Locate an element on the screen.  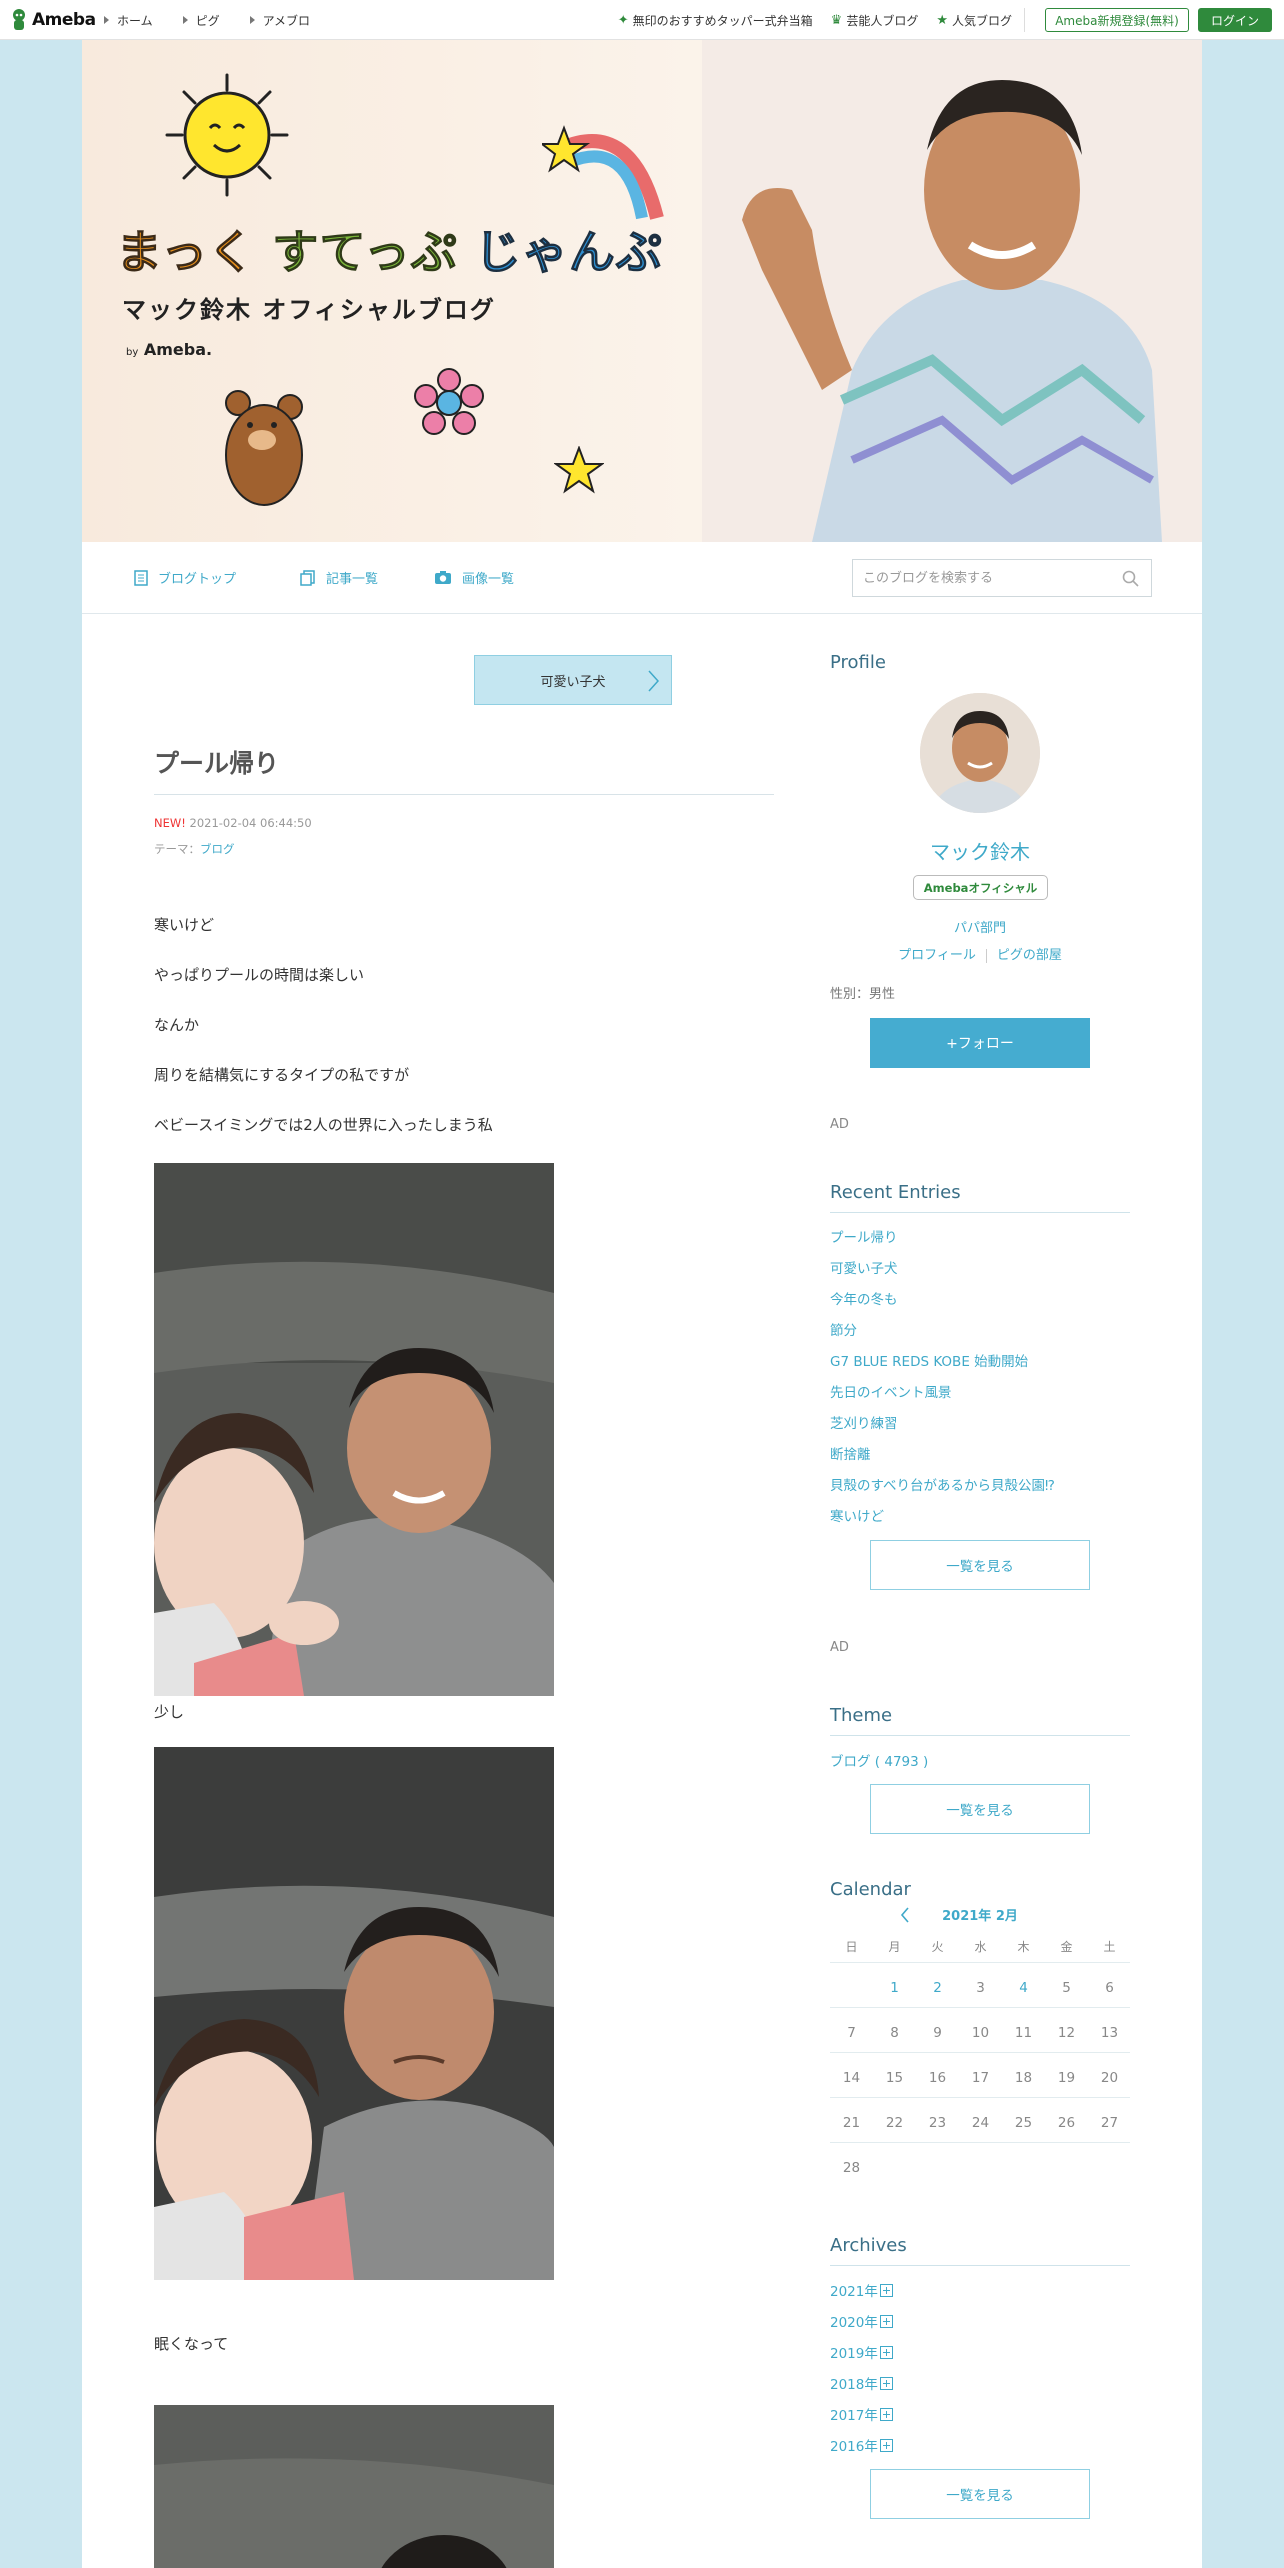
calendar-day: 16 is located at coordinates (937, 2078).